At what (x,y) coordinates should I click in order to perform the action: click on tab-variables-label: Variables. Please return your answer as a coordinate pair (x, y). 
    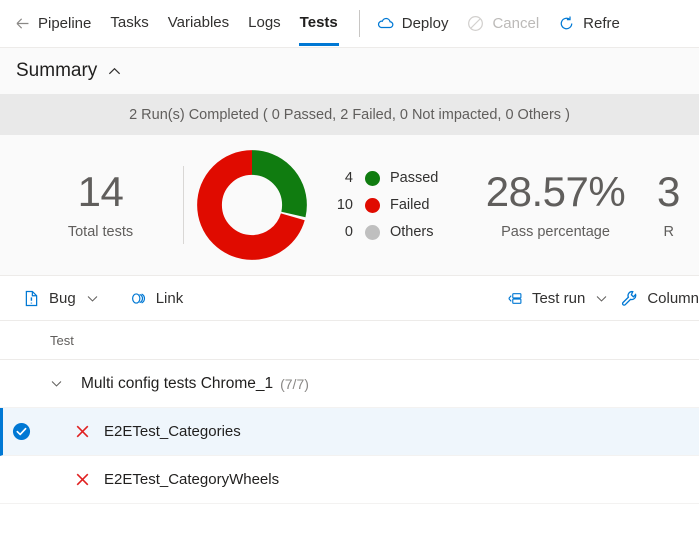
    Looking at the image, I should click on (198, 22).